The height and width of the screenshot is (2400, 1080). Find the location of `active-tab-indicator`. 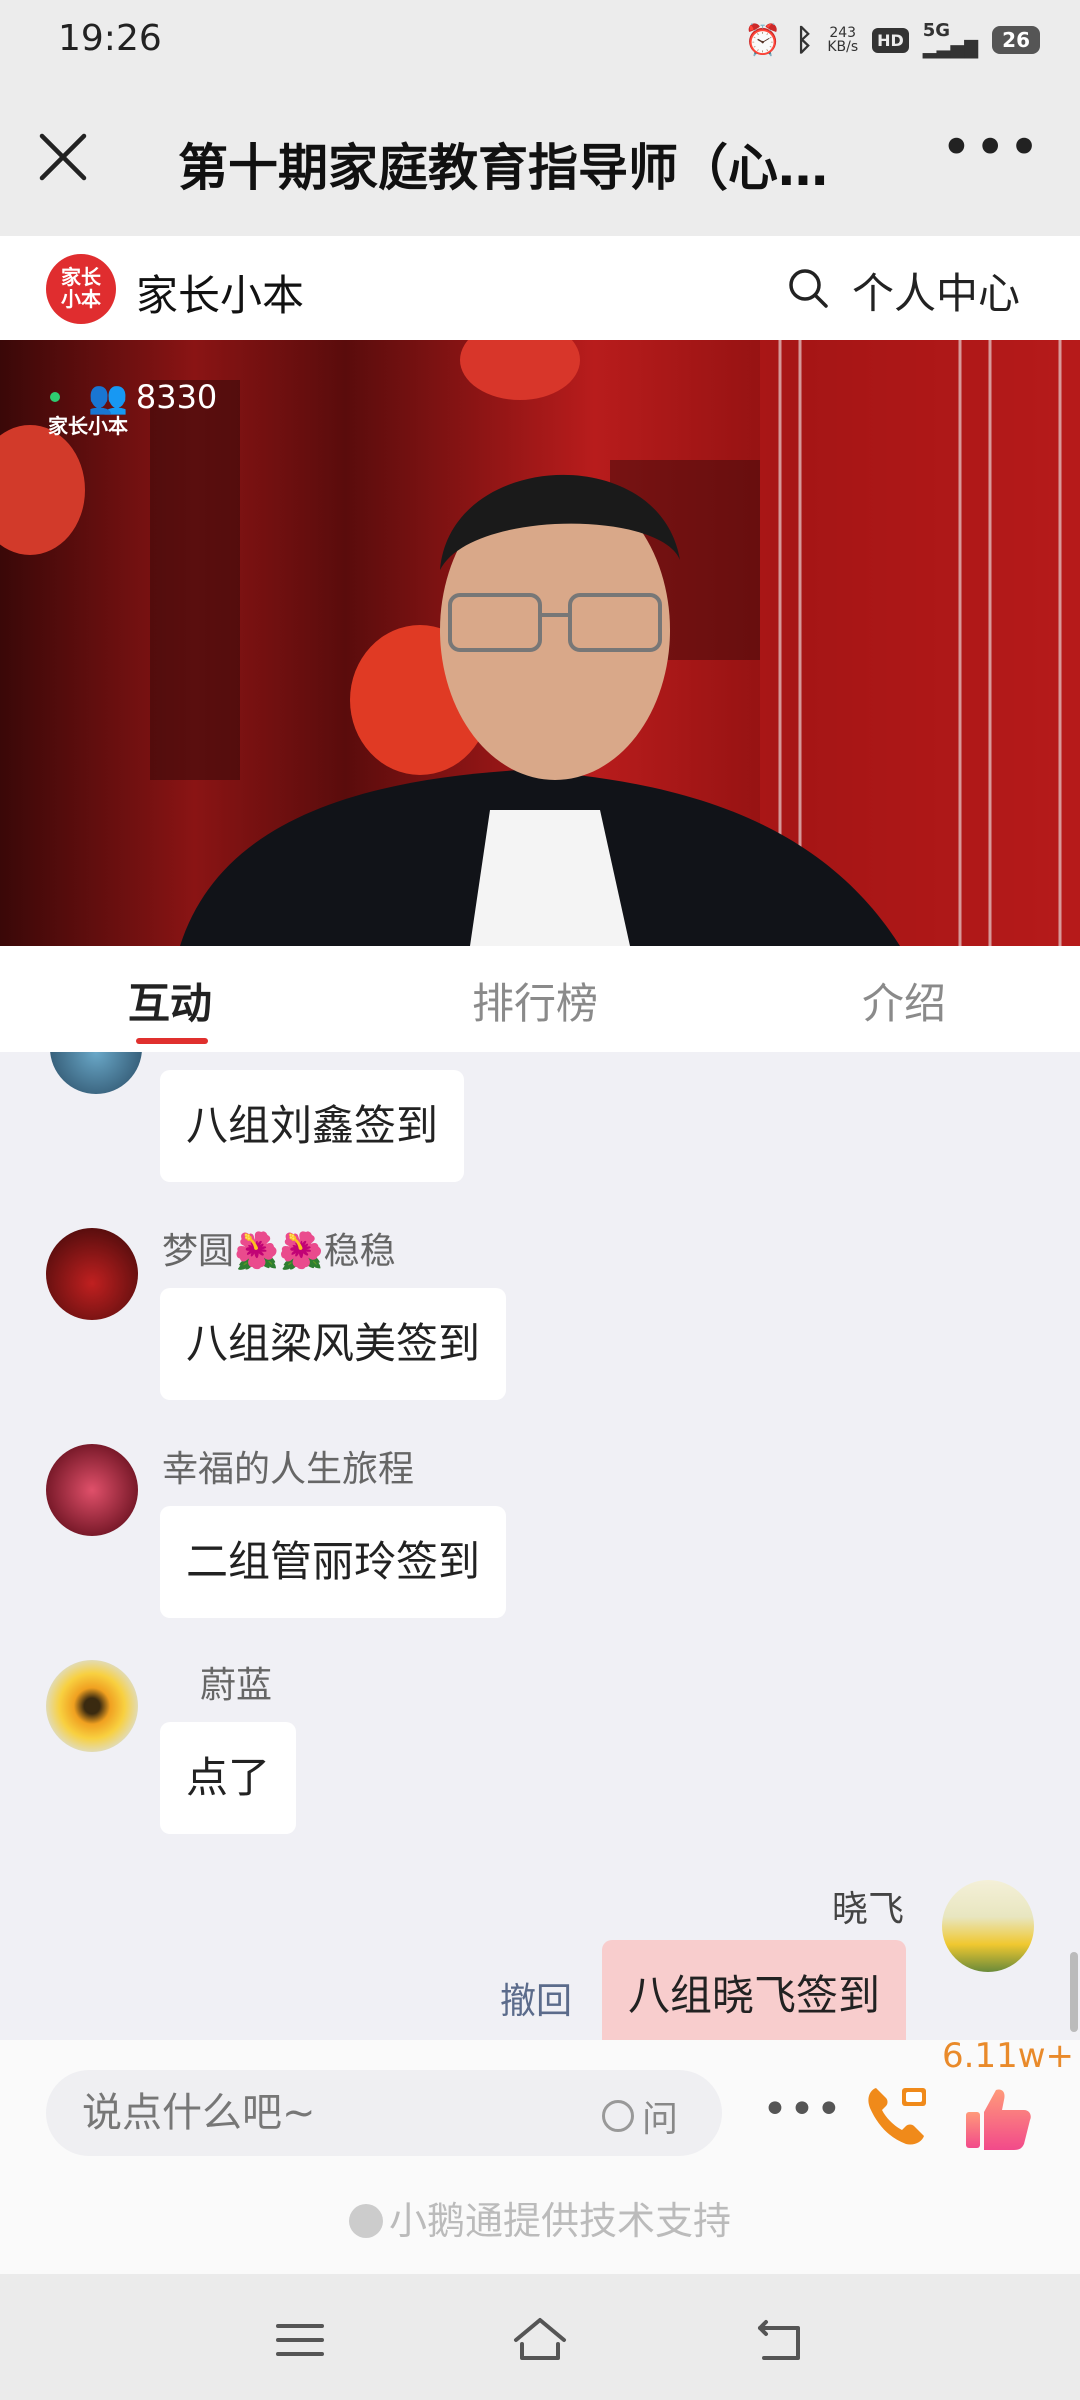

active-tab-indicator is located at coordinates (172, 1041).